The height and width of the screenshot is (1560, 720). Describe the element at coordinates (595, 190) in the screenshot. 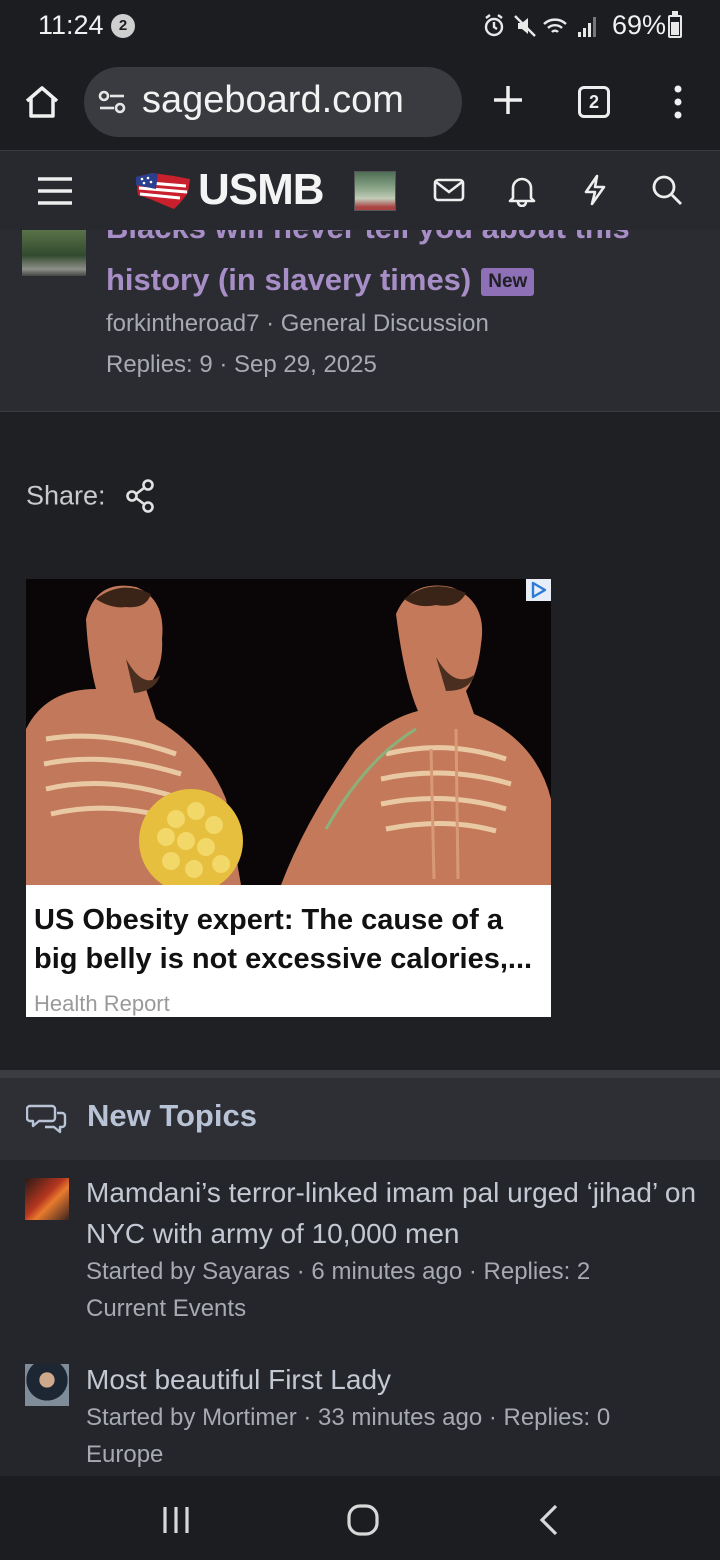

I see `lightning-icon` at that location.